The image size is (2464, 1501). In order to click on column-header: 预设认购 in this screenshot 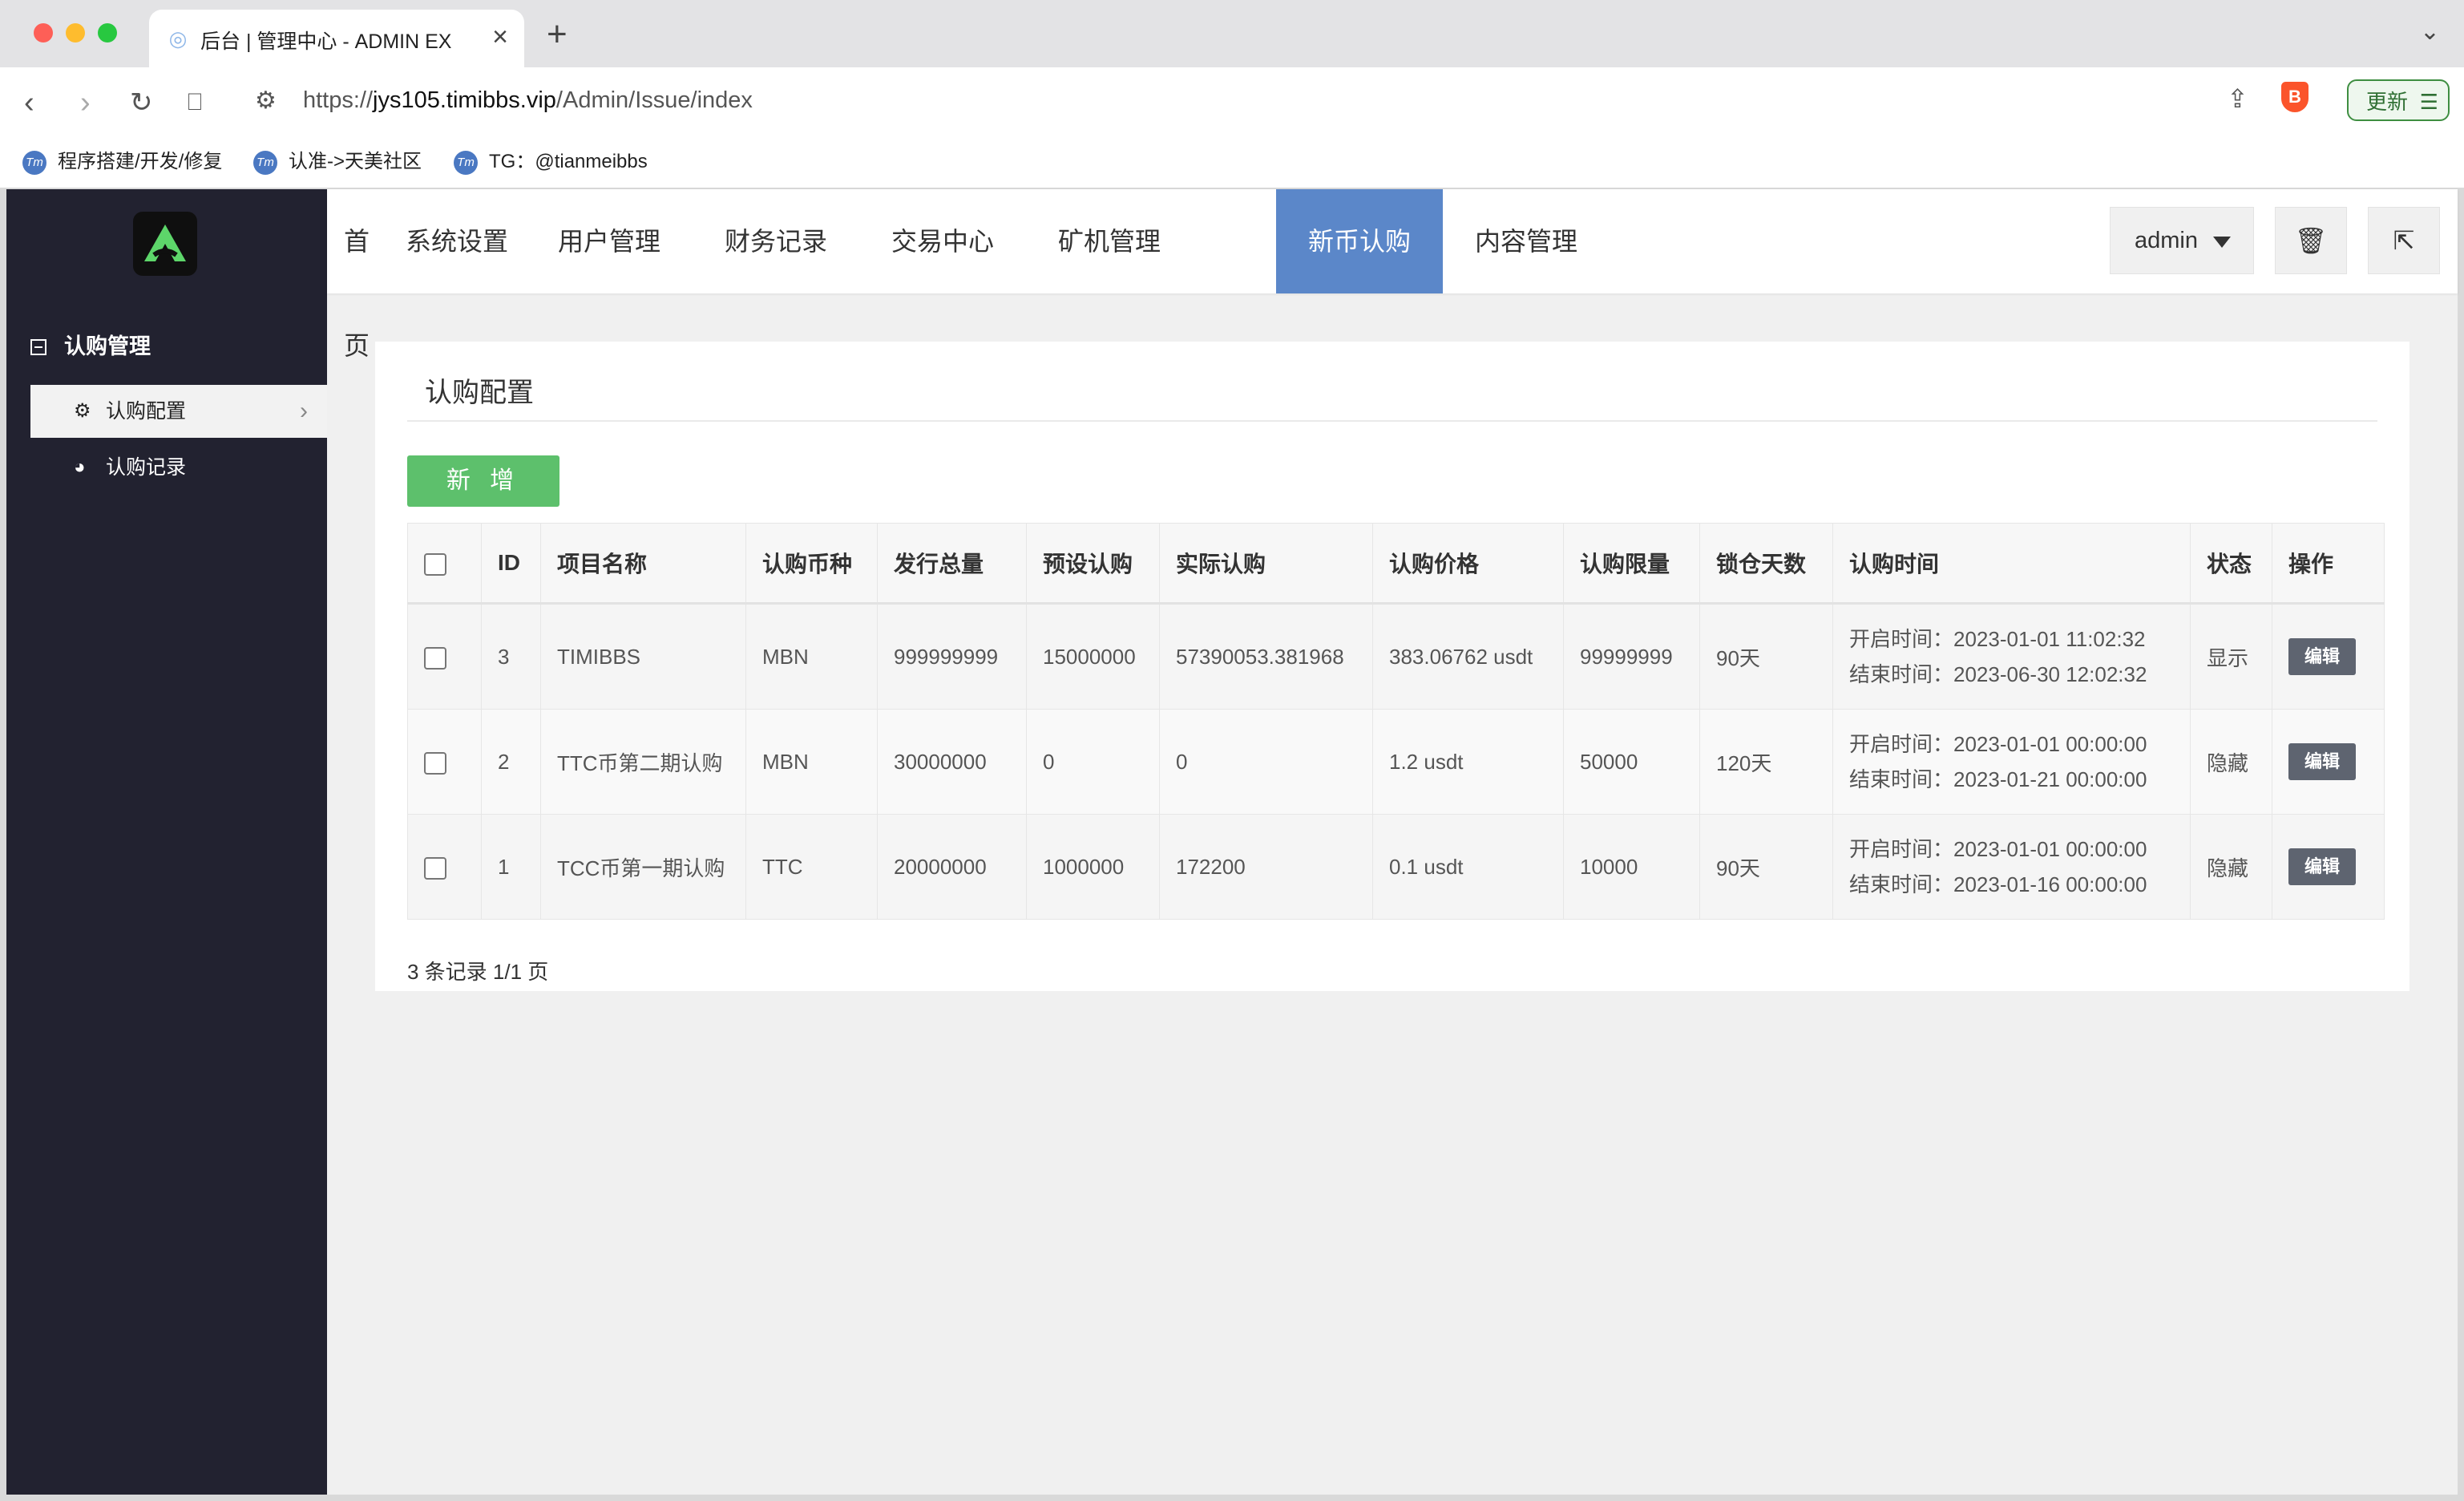, I will do `click(1093, 564)`.